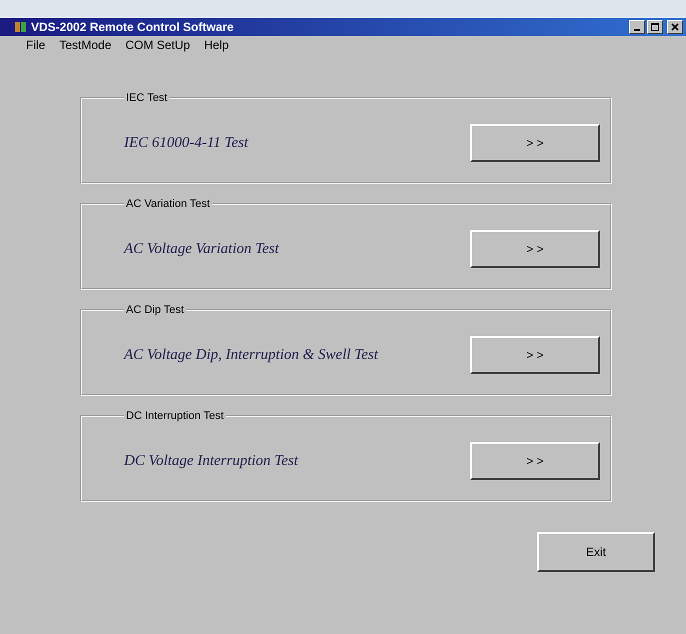 The image size is (686, 634). Describe the element at coordinates (175, 416) in the screenshot. I see `group-title: DC Interruption Test` at that location.